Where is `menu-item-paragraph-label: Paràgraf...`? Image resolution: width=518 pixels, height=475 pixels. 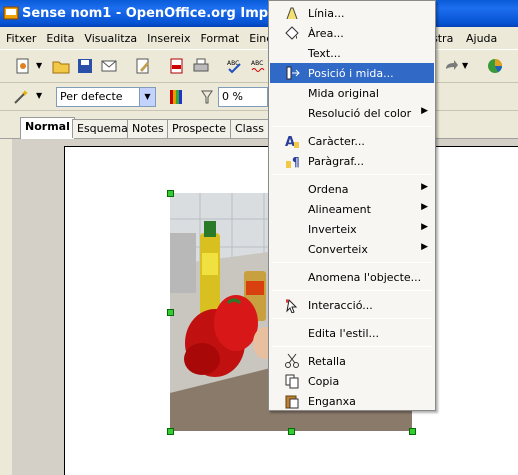 menu-item-paragraph-label: Paràgraf... is located at coordinates (336, 161).